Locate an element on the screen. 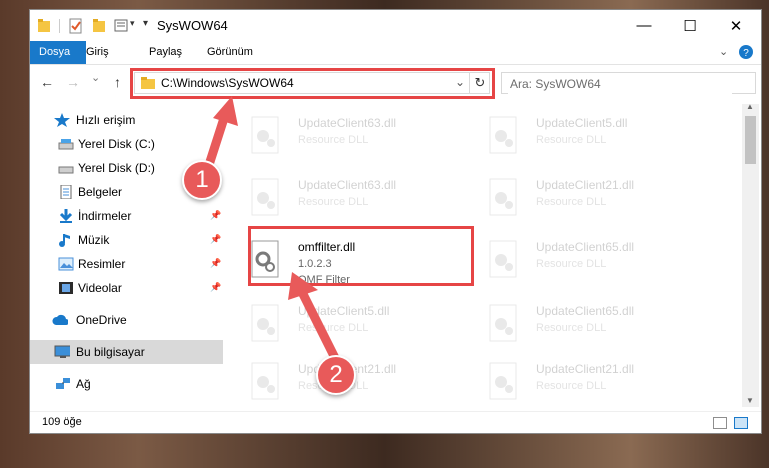 Image resolution: width=769 pixels, height=468 pixels. annotation-arrows is located at coordinates (271, 229).